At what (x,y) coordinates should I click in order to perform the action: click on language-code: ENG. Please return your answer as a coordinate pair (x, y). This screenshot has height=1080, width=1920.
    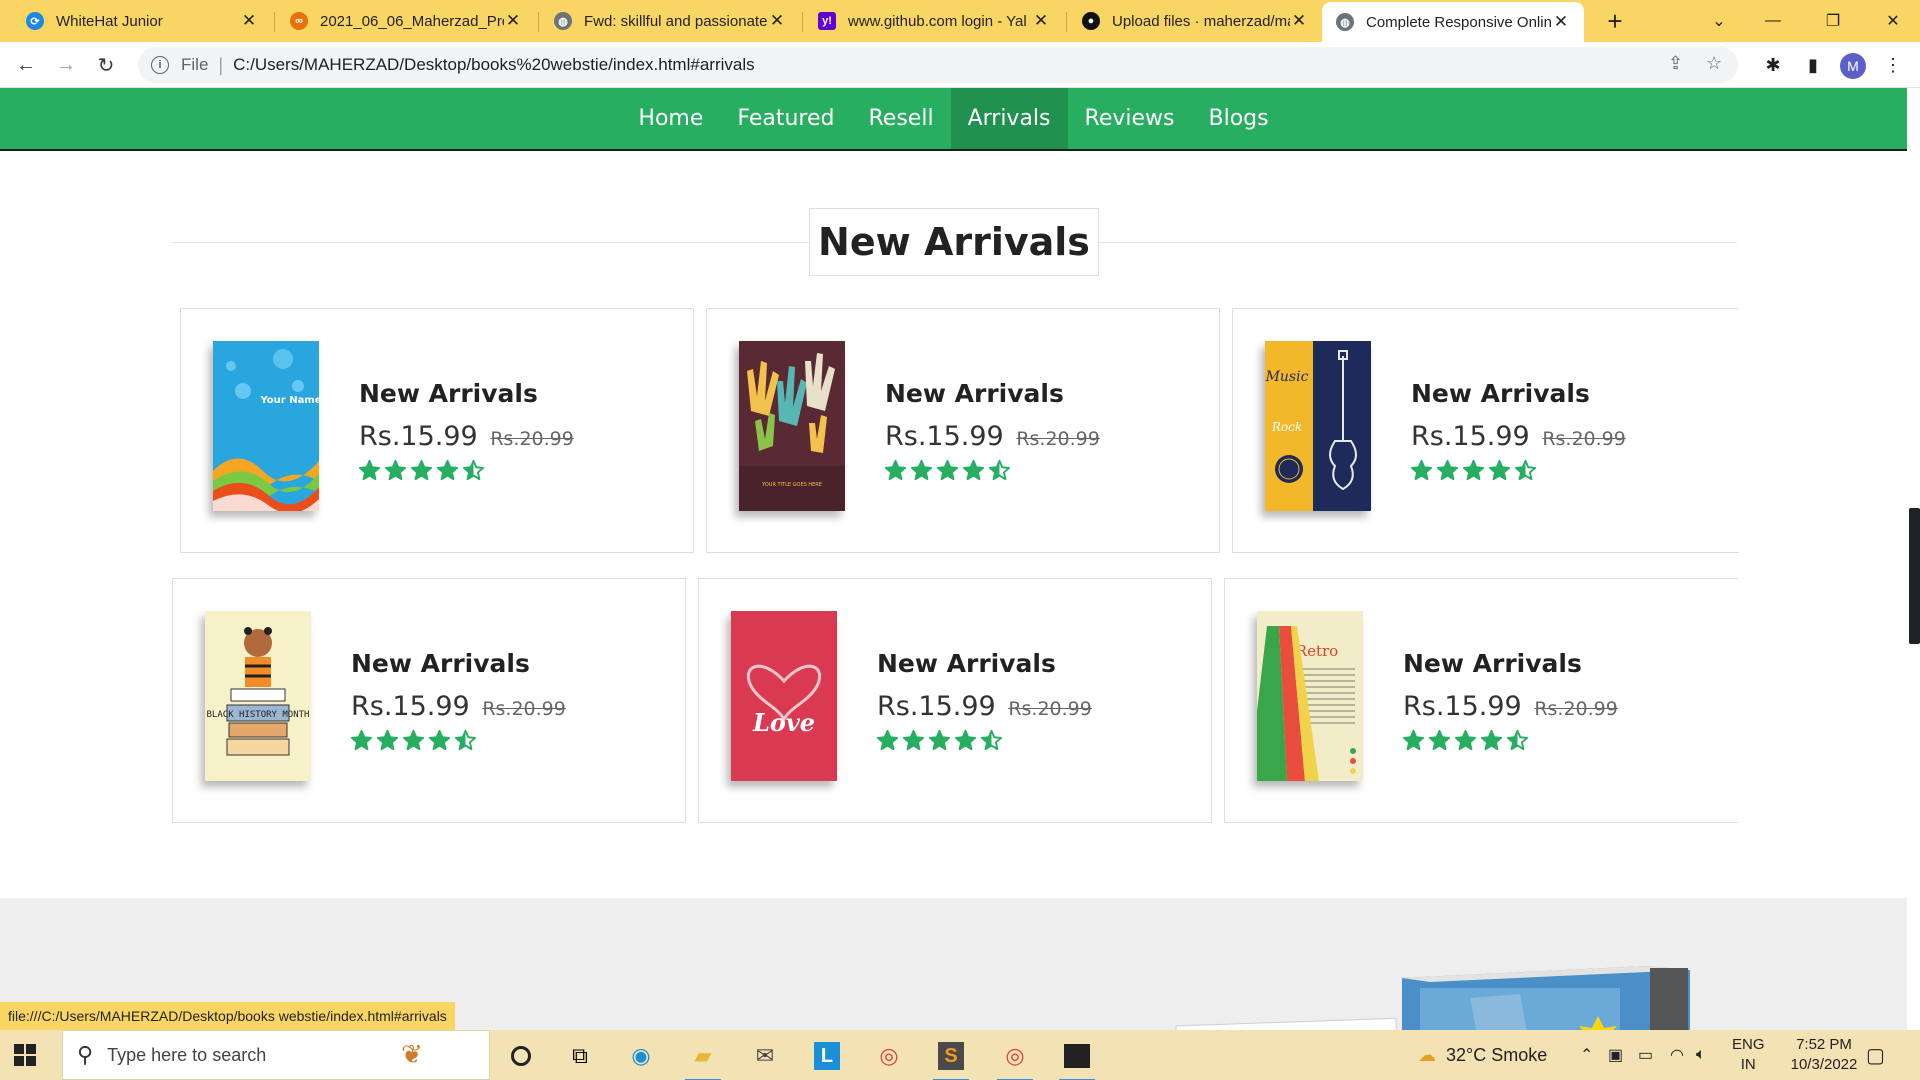
    Looking at the image, I should click on (1748, 1044).